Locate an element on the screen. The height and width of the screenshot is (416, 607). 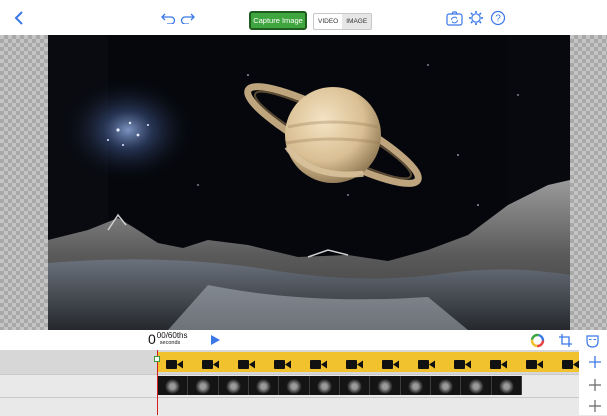
redo-icon is located at coordinates (188, 18).